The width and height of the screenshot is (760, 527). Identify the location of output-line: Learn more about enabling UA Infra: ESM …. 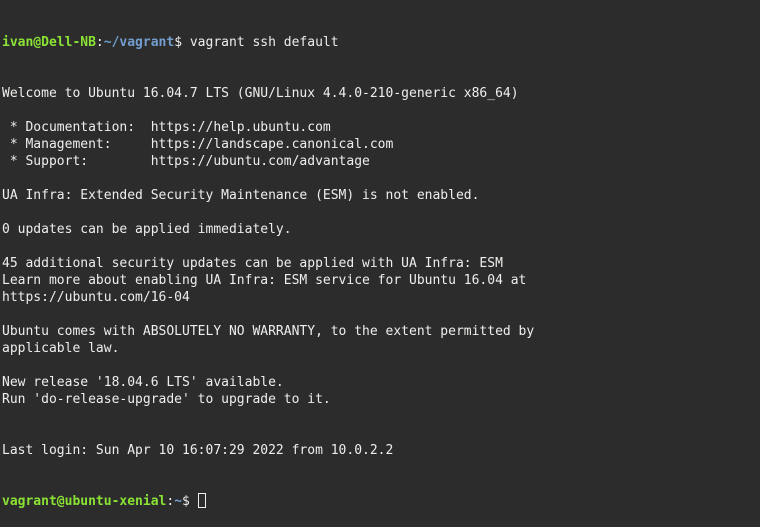
(264, 280).